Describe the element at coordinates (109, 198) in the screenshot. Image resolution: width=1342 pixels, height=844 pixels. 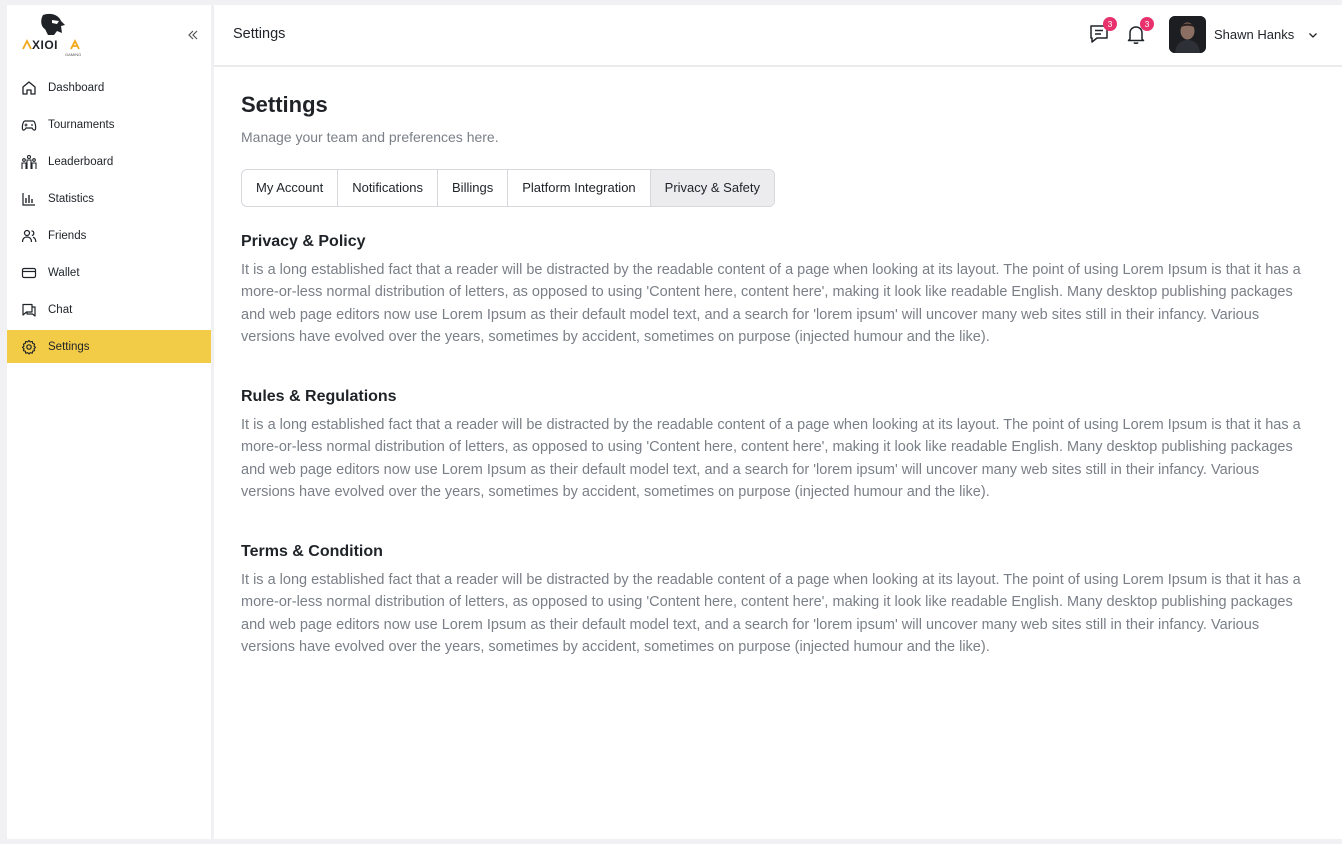
I see `sidebar-item-statistics: Statistics` at that location.